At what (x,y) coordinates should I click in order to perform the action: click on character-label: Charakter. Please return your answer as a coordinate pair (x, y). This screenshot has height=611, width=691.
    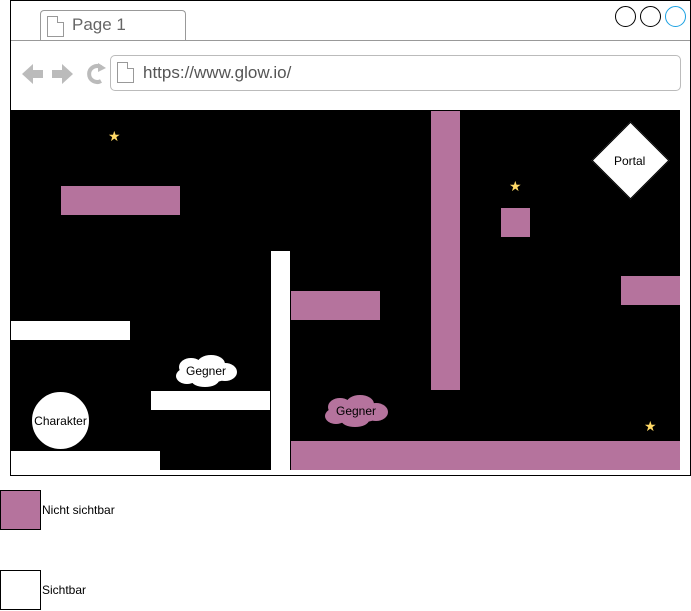
    Looking at the image, I should click on (60, 420).